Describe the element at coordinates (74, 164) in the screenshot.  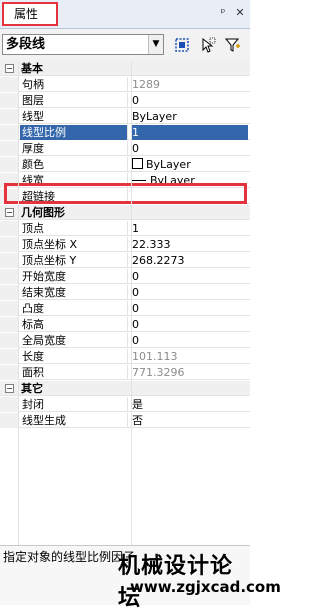
I see `property-name: 颜色` at that location.